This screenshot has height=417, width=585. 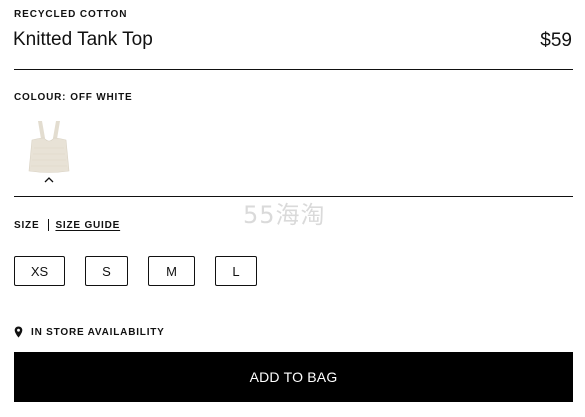 What do you see at coordinates (39, 271) in the screenshot?
I see `size-option-xs: XS` at bounding box center [39, 271].